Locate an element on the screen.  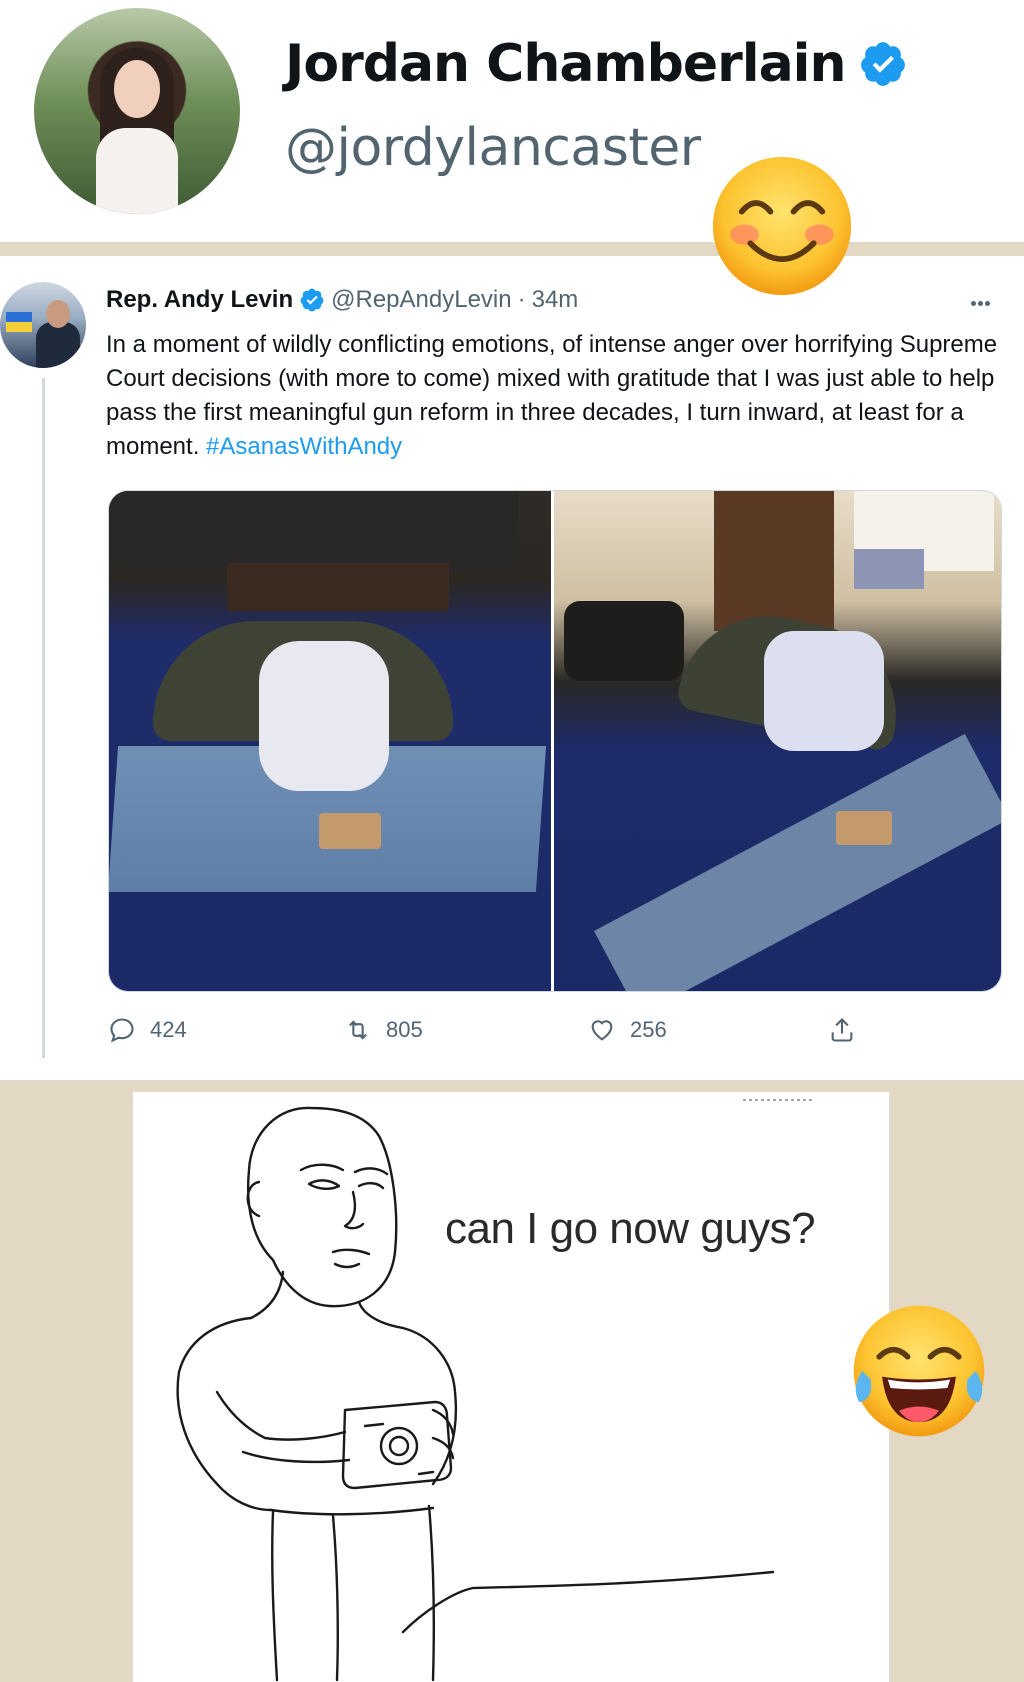
share-button is located at coordinates (842, 1030).